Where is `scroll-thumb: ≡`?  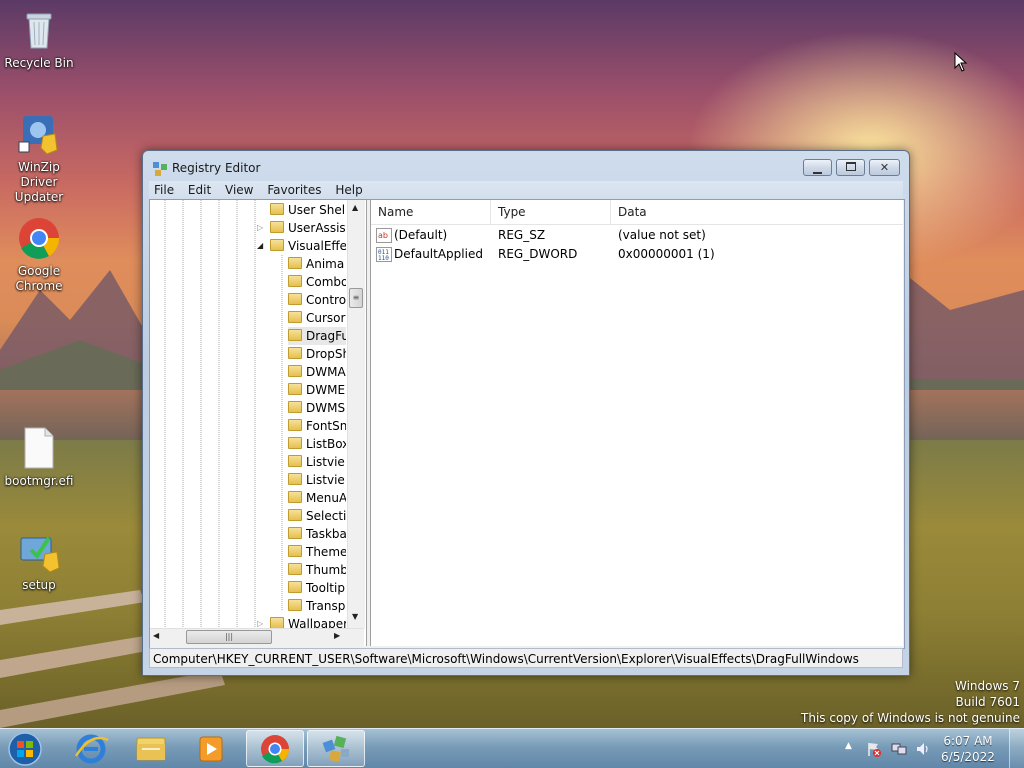
scroll-thumb: ≡ is located at coordinates (356, 298).